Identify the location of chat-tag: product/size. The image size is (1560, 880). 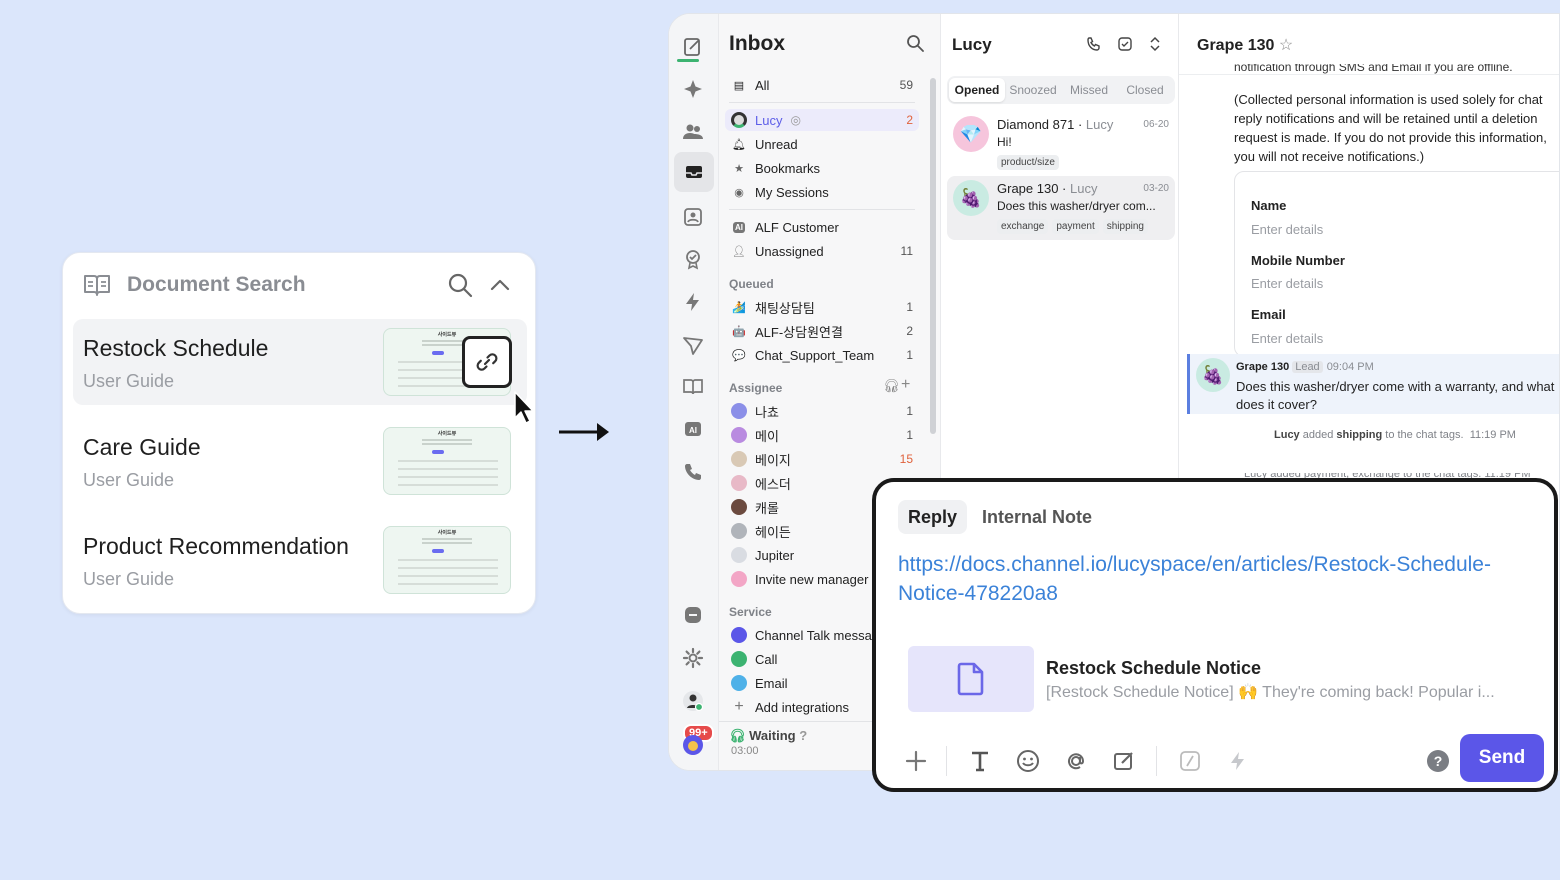
(1028, 162).